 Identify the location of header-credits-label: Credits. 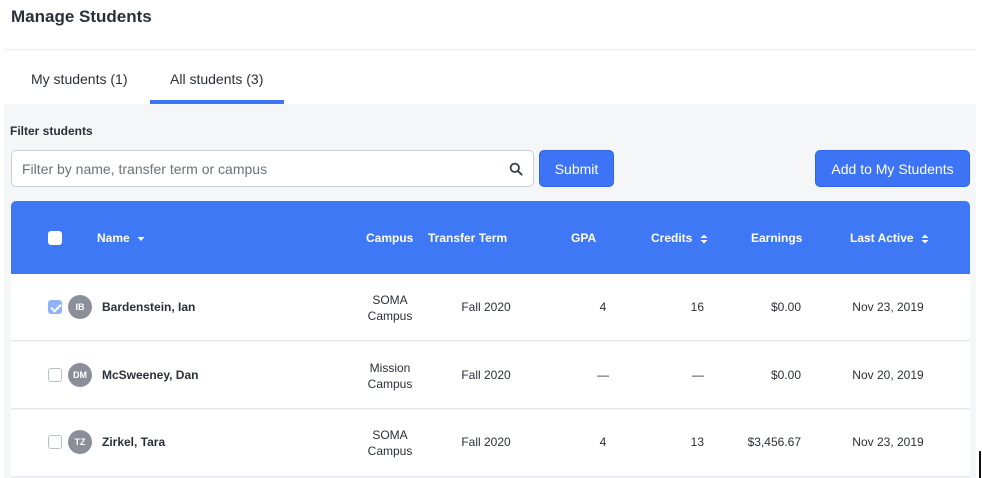
(672, 238).